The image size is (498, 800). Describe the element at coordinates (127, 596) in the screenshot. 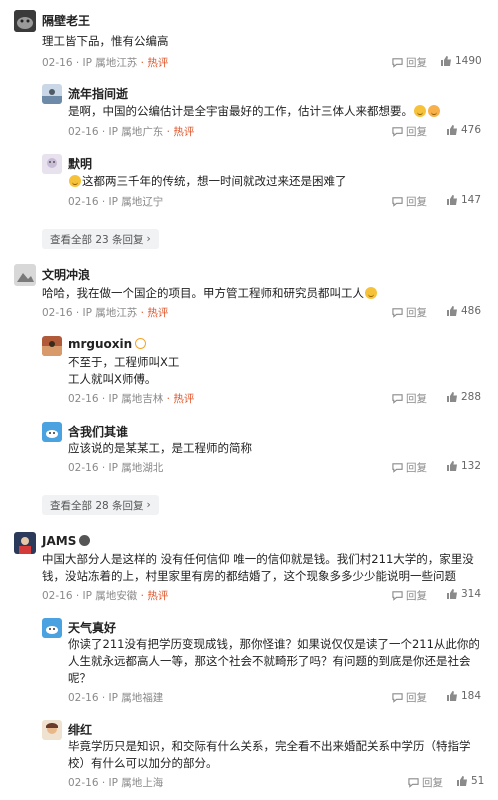

I see `ip-location: 安徽` at that location.